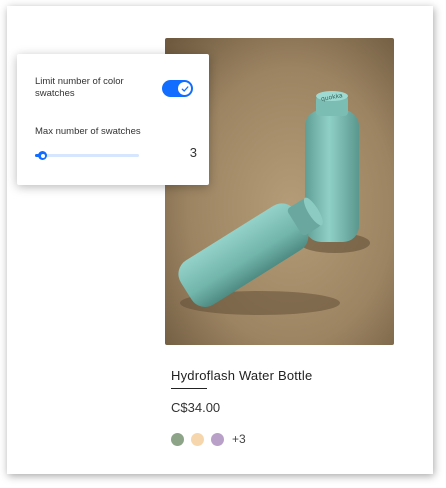 This screenshot has height=488, width=446. What do you see at coordinates (193, 152) in the screenshot?
I see `max-swatches-value: 3` at bounding box center [193, 152].